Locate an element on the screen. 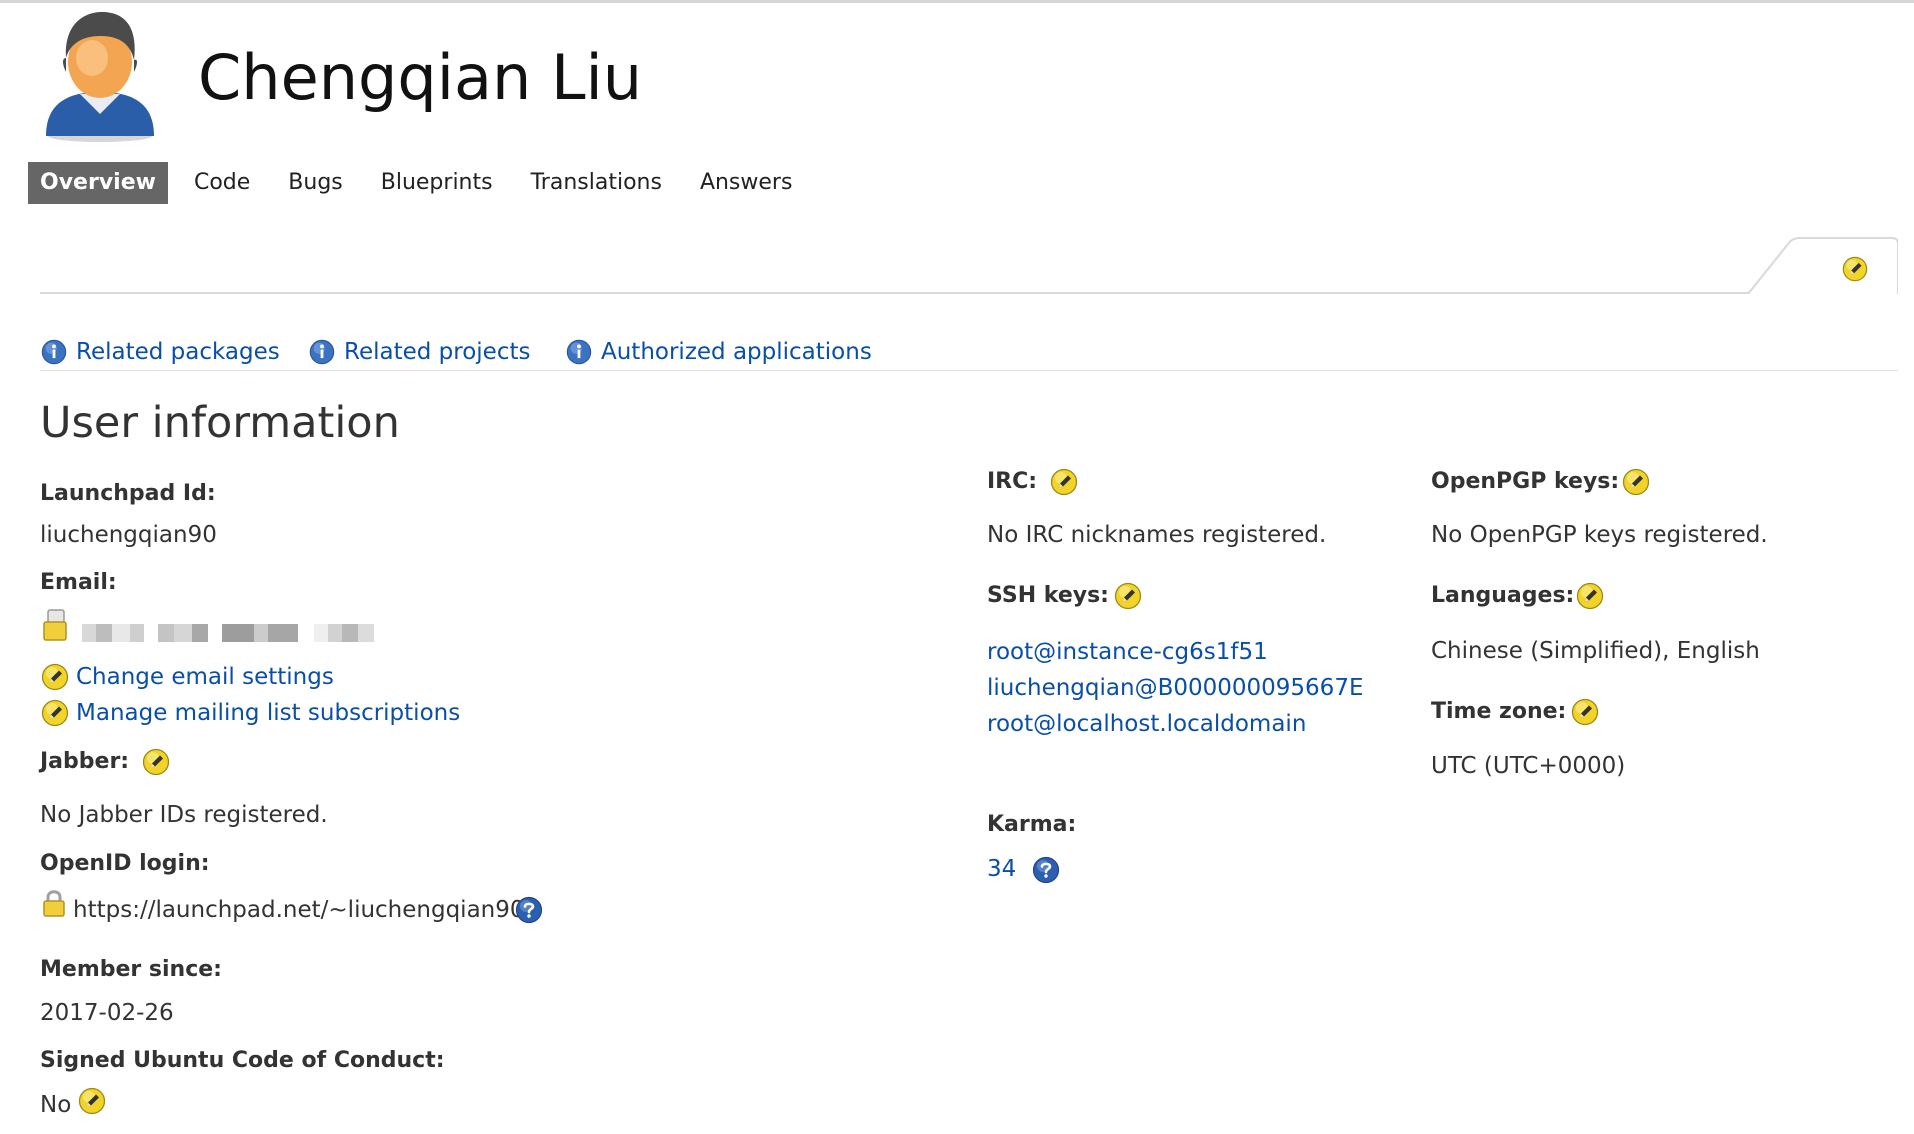 This screenshot has width=1914, height=1134. email-label: Email: is located at coordinates (78, 582).